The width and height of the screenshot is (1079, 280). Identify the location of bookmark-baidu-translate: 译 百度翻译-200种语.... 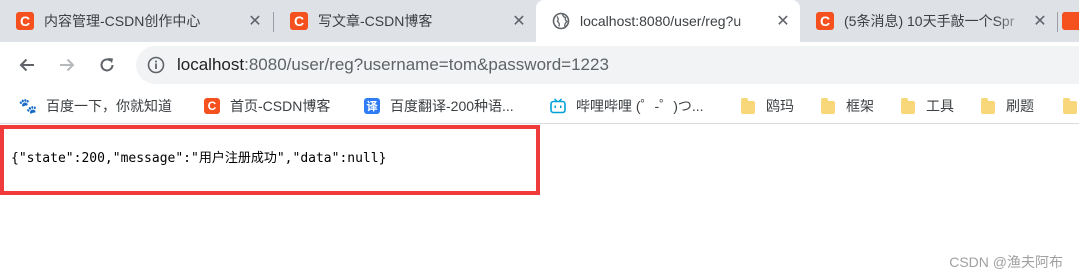
(439, 106).